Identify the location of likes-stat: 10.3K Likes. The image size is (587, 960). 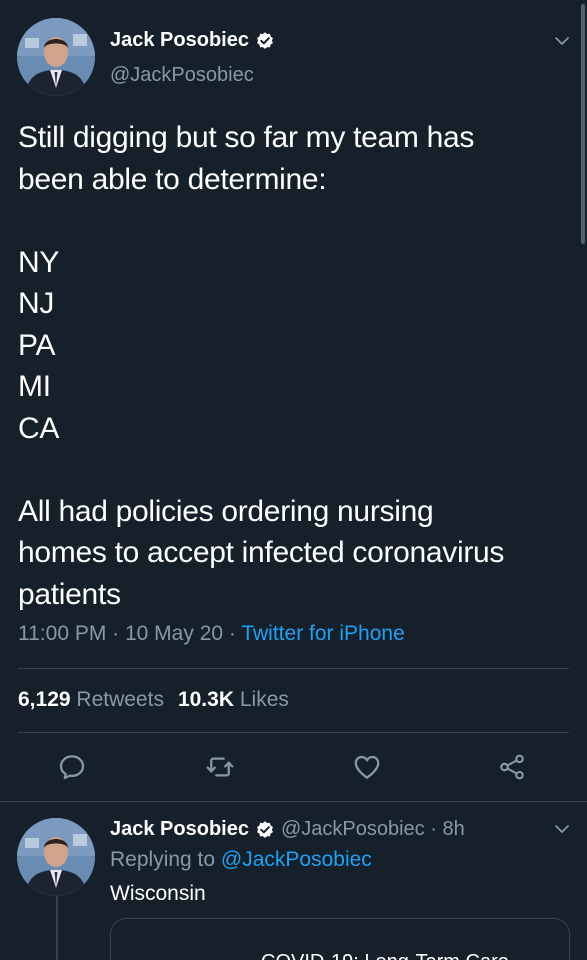
(233, 700).